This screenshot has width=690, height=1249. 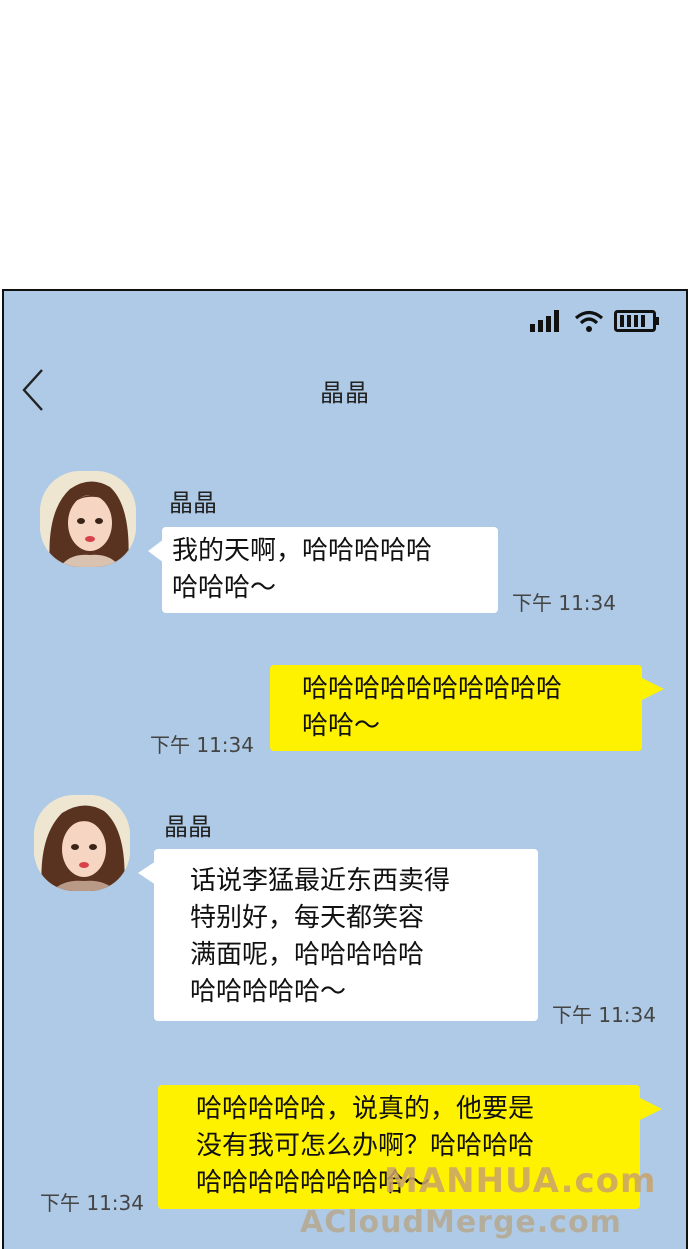 What do you see at coordinates (330, 570) in the screenshot?
I see `message-bubble-incoming: 我的天啊，哈哈哈哈哈 哈哈哈～` at bounding box center [330, 570].